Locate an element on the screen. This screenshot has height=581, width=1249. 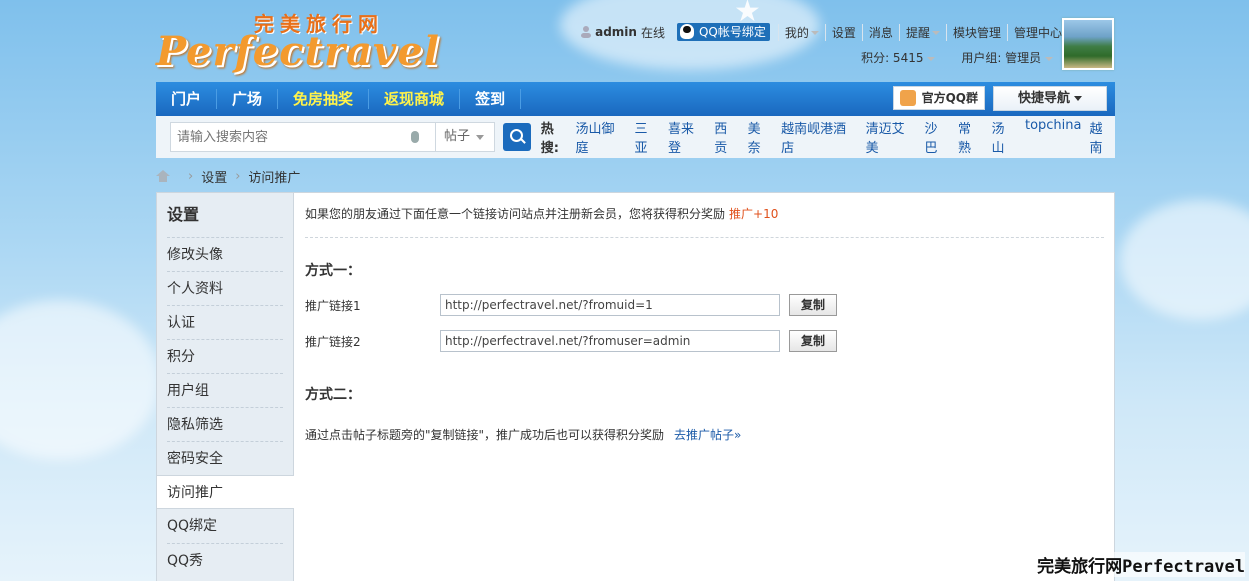
hot-word: 汤山 is located at coordinates (1004, 137).